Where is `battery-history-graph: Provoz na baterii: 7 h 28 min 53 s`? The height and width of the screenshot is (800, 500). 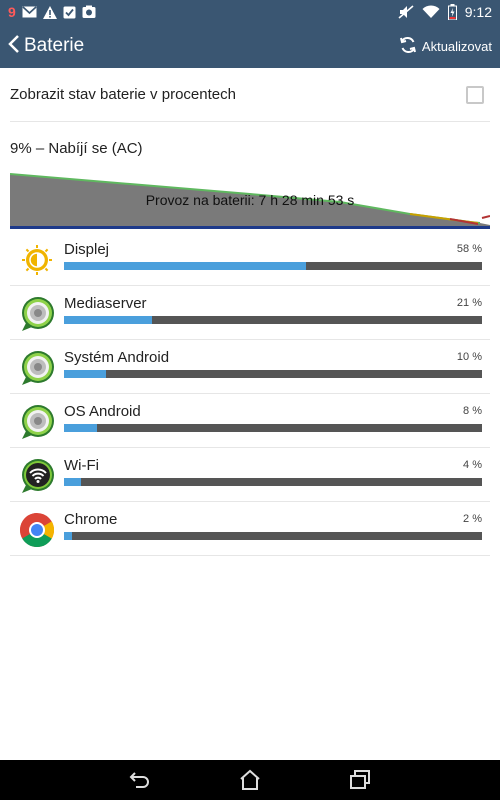
battery-history-graph: Provoz na baterii: 7 h 28 min 53 s is located at coordinates (250, 201).